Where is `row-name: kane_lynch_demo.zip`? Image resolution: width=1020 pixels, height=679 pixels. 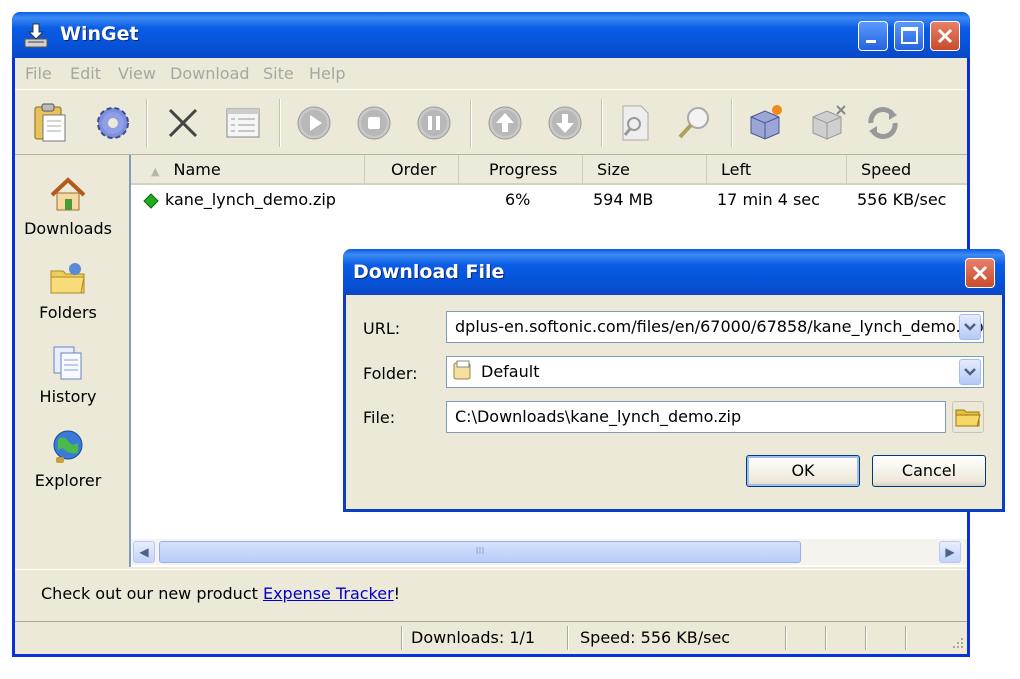 row-name: kane_lynch_demo.zip is located at coordinates (250, 199).